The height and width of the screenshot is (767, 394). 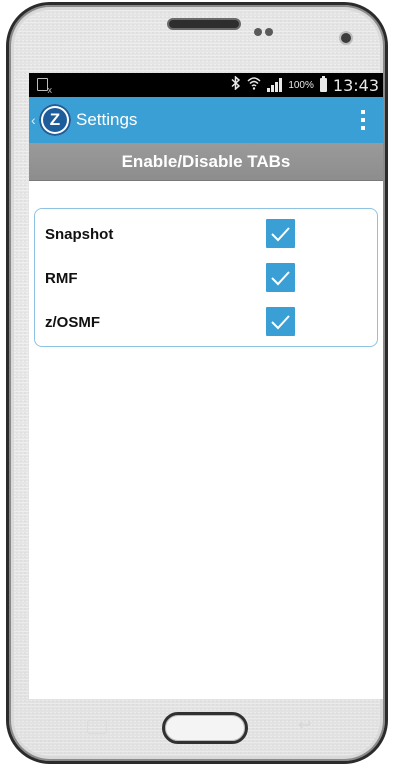 What do you see at coordinates (309, 726) in the screenshot?
I see `back-key: ↩` at bounding box center [309, 726].